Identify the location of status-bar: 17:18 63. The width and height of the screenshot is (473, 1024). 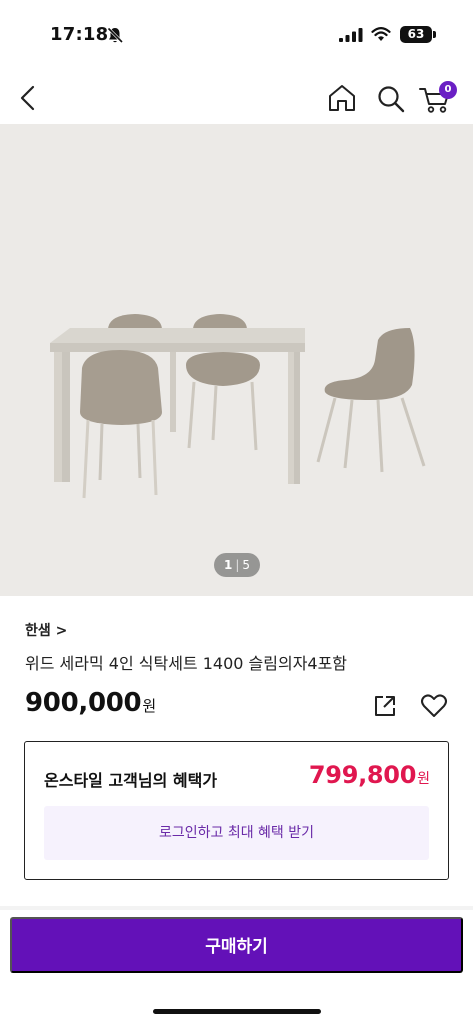
(236, 32).